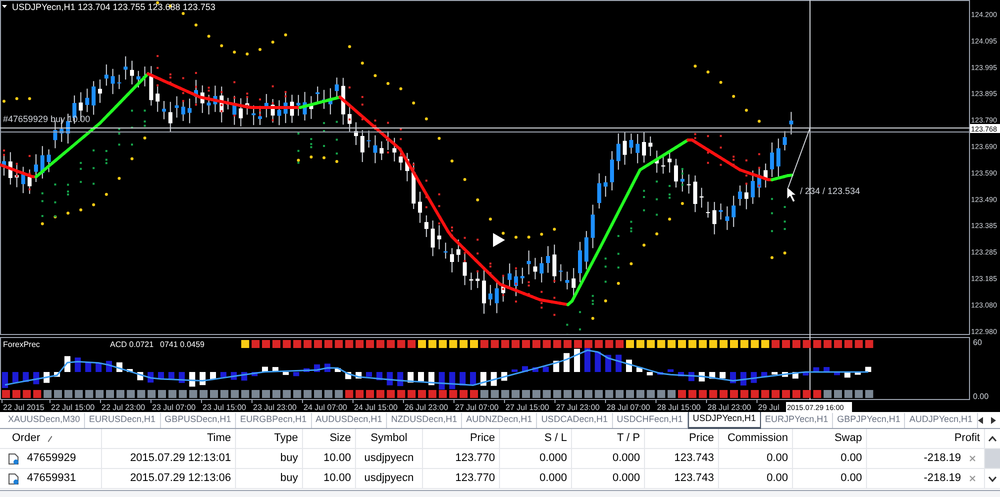  Describe the element at coordinates (578, 407) in the screenshot. I see `time-axis-label: 27 Jul 23:00` at that location.